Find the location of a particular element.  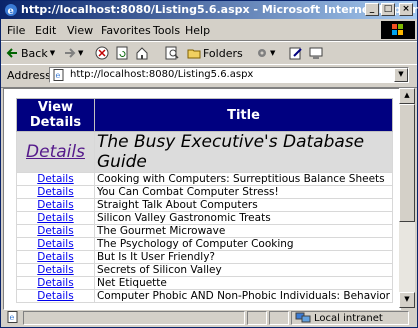

folders-label: Folders is located at coordinates (223, 53).